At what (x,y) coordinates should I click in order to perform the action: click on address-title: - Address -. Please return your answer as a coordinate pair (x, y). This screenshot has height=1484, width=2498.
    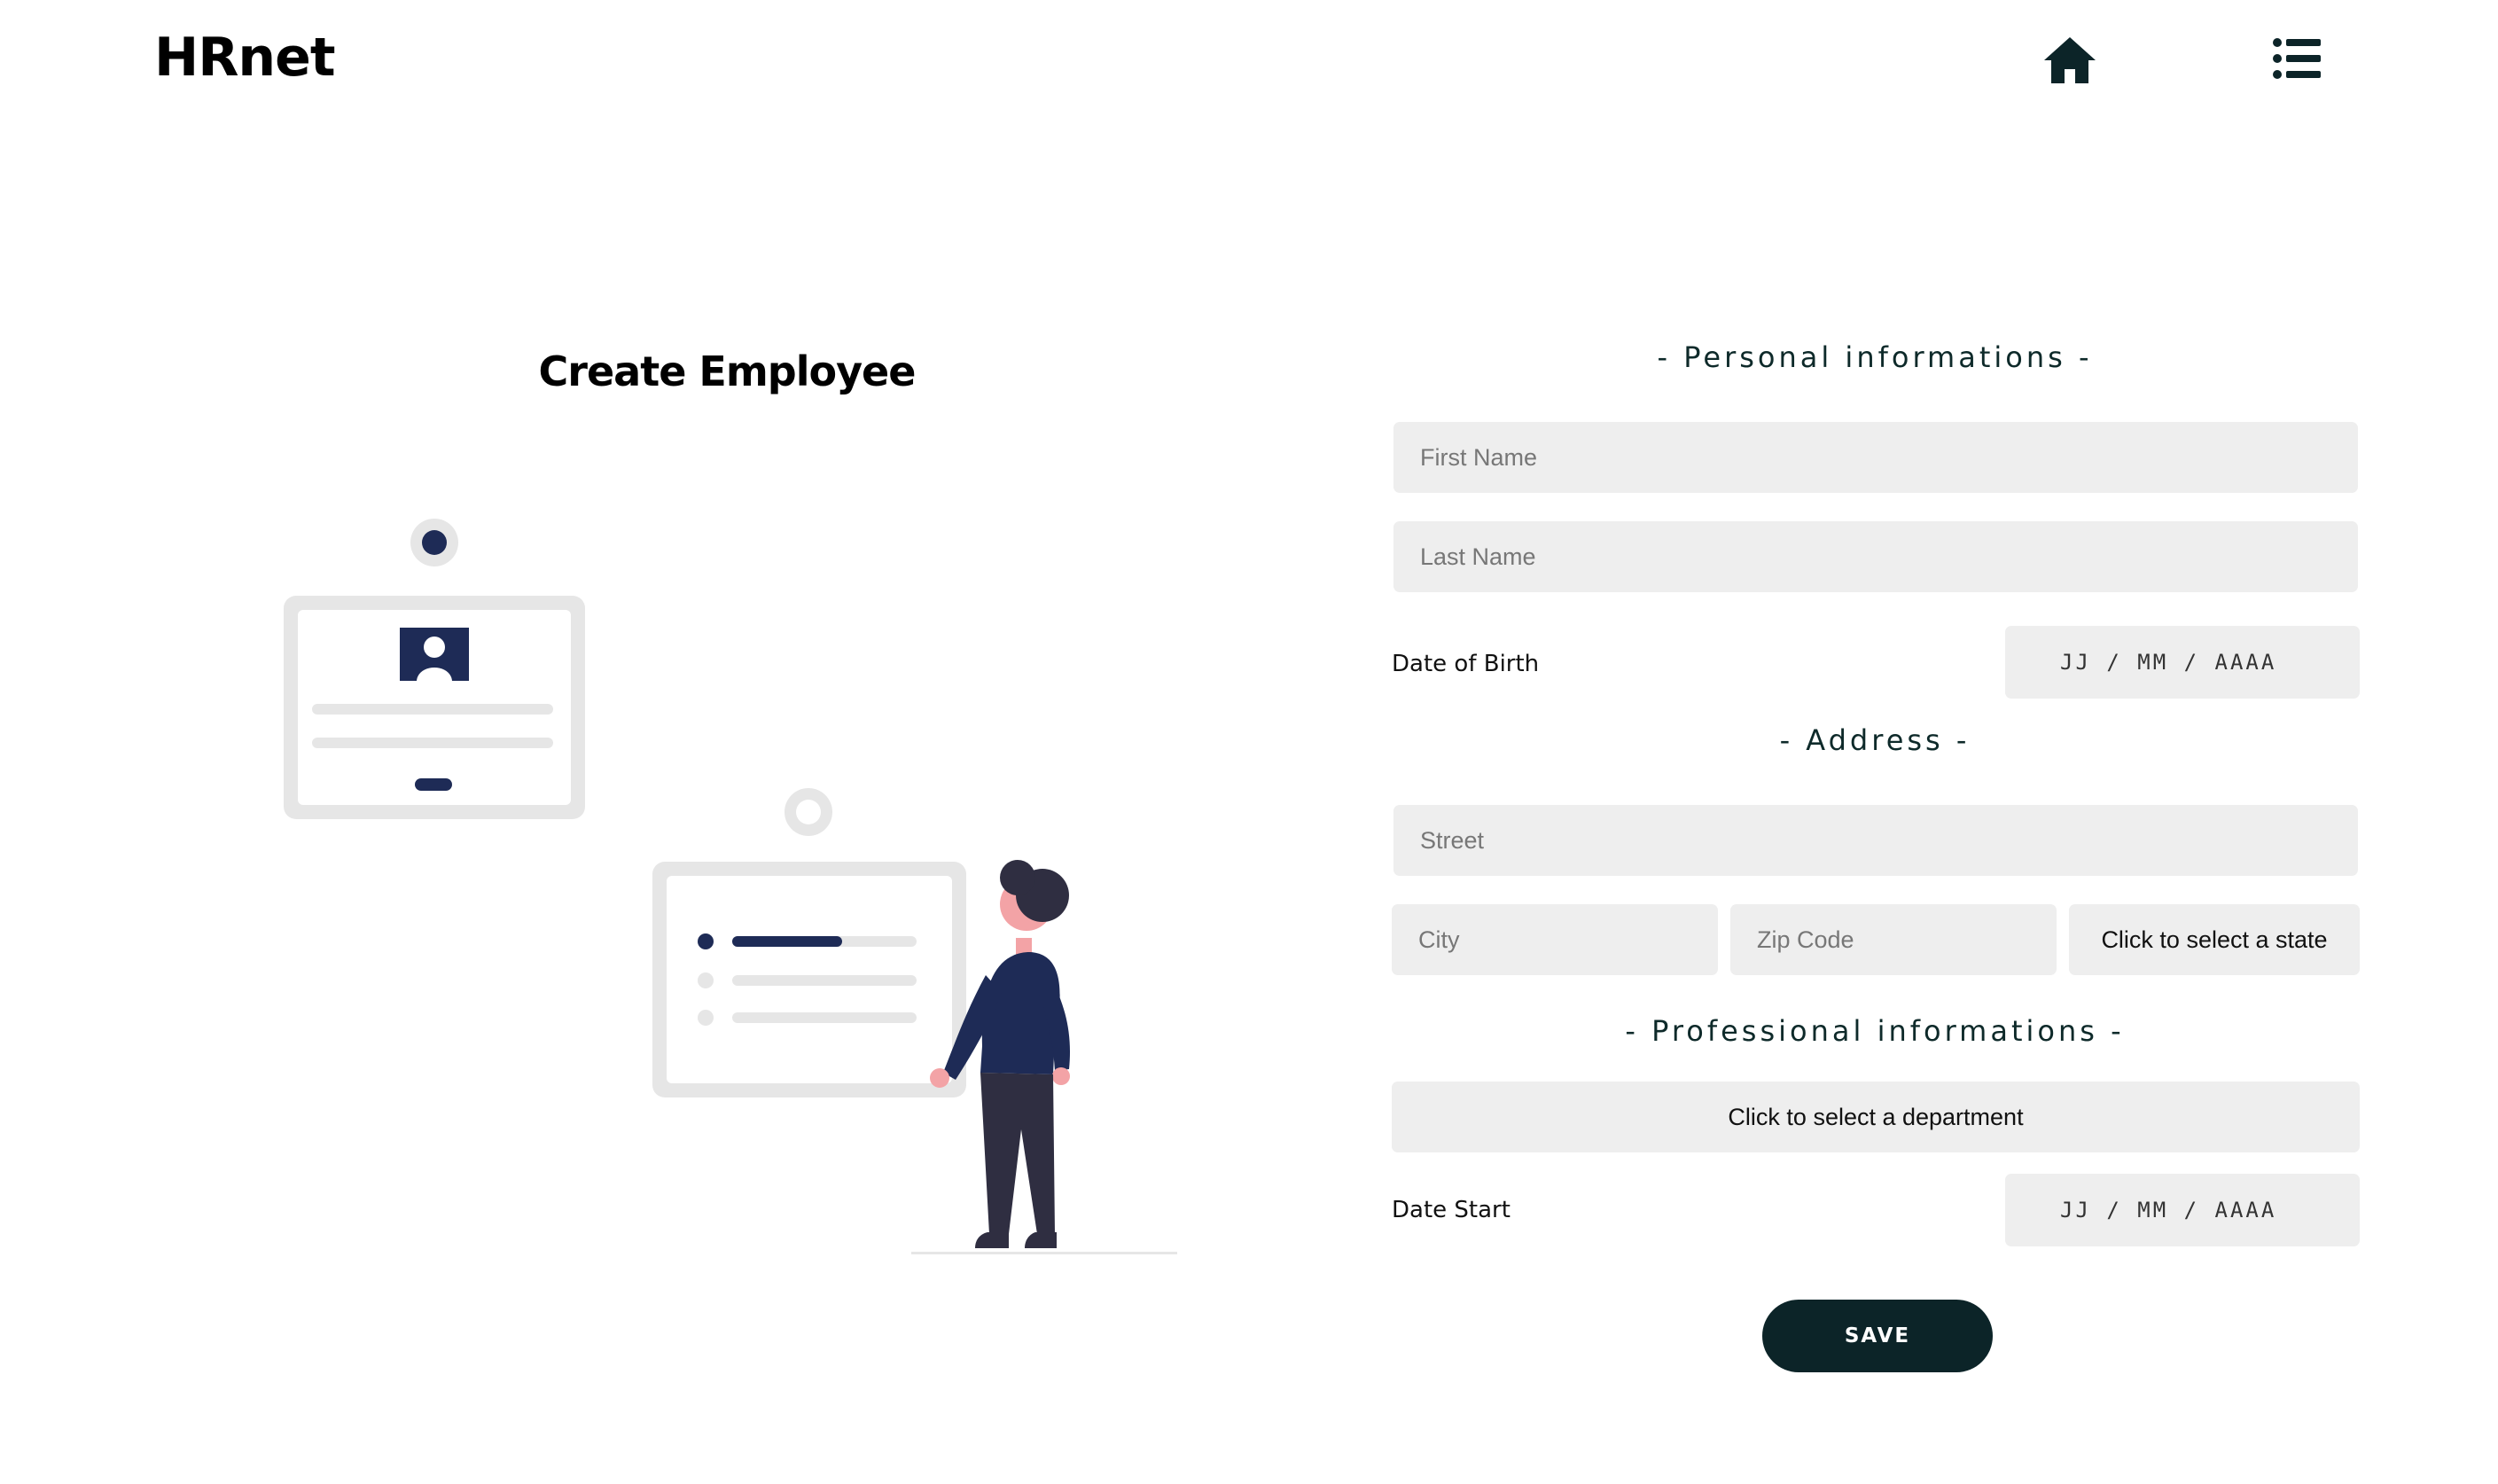
    Looking at the image, I should click on (1875, 740).